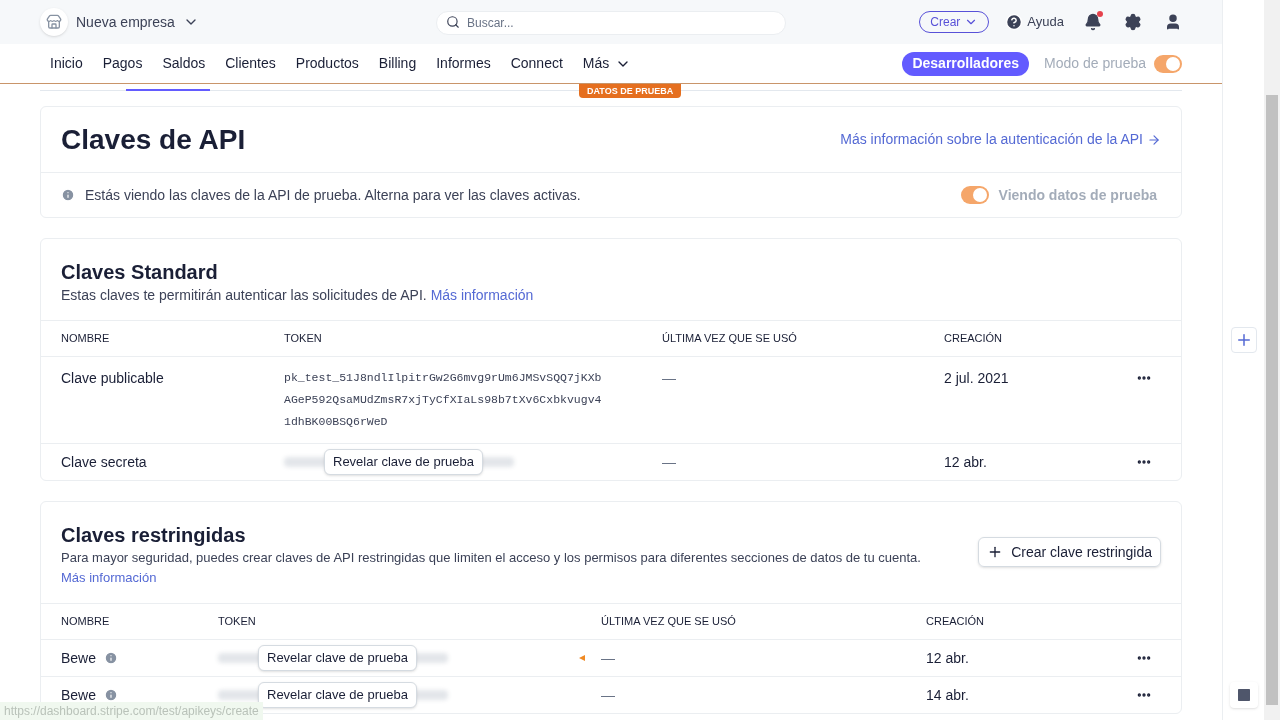 Image resolution: width=1280 pixels, height=720 pixels. I want to click on notice-text: Estás viendo las claves de la API de prueba. Alterna para ver las claves activas., so click(333, 195).